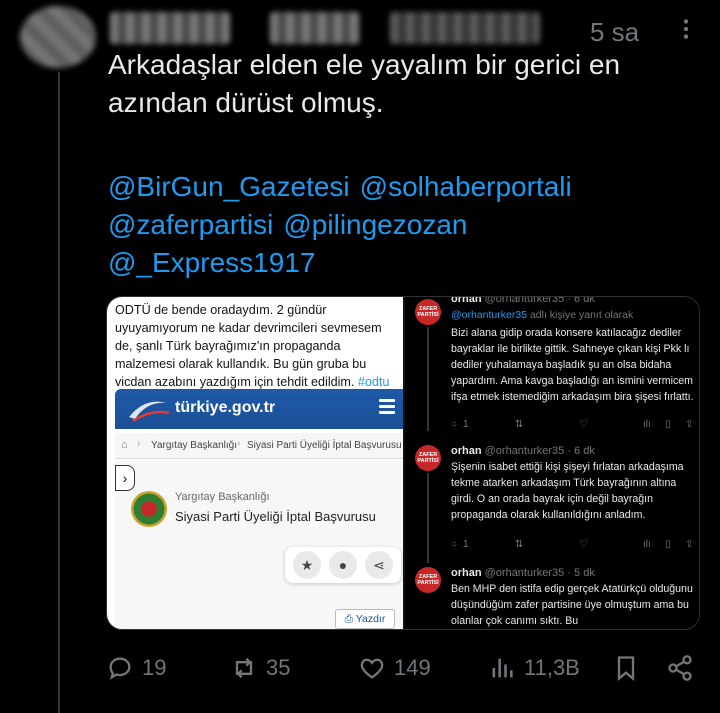 The height and width of the screenshot is (713, 720). What do you see at coordinates (379, 565) in the screenshot?
I see `share-node-icon: ⋖` at bounding box center [379, 565].